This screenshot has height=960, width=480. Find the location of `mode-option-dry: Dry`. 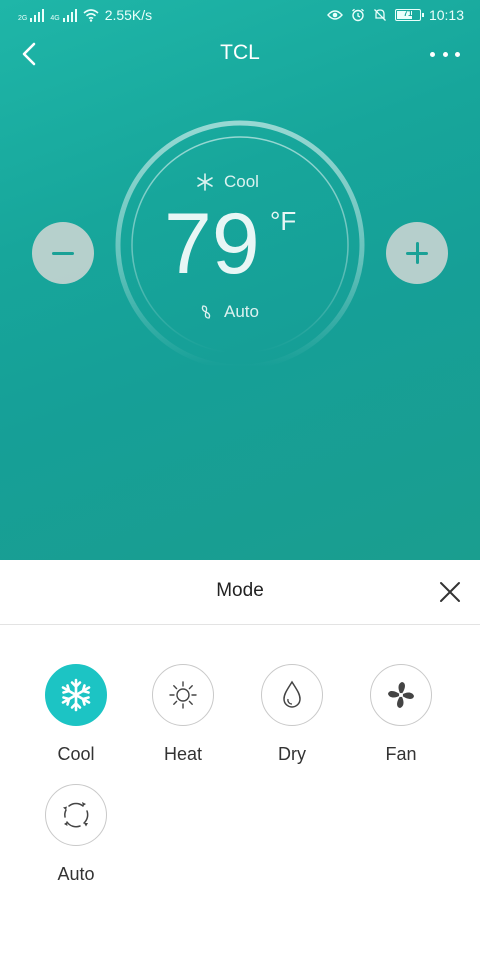

mode-option-dry: Dry is located at coordinates (292, 714).